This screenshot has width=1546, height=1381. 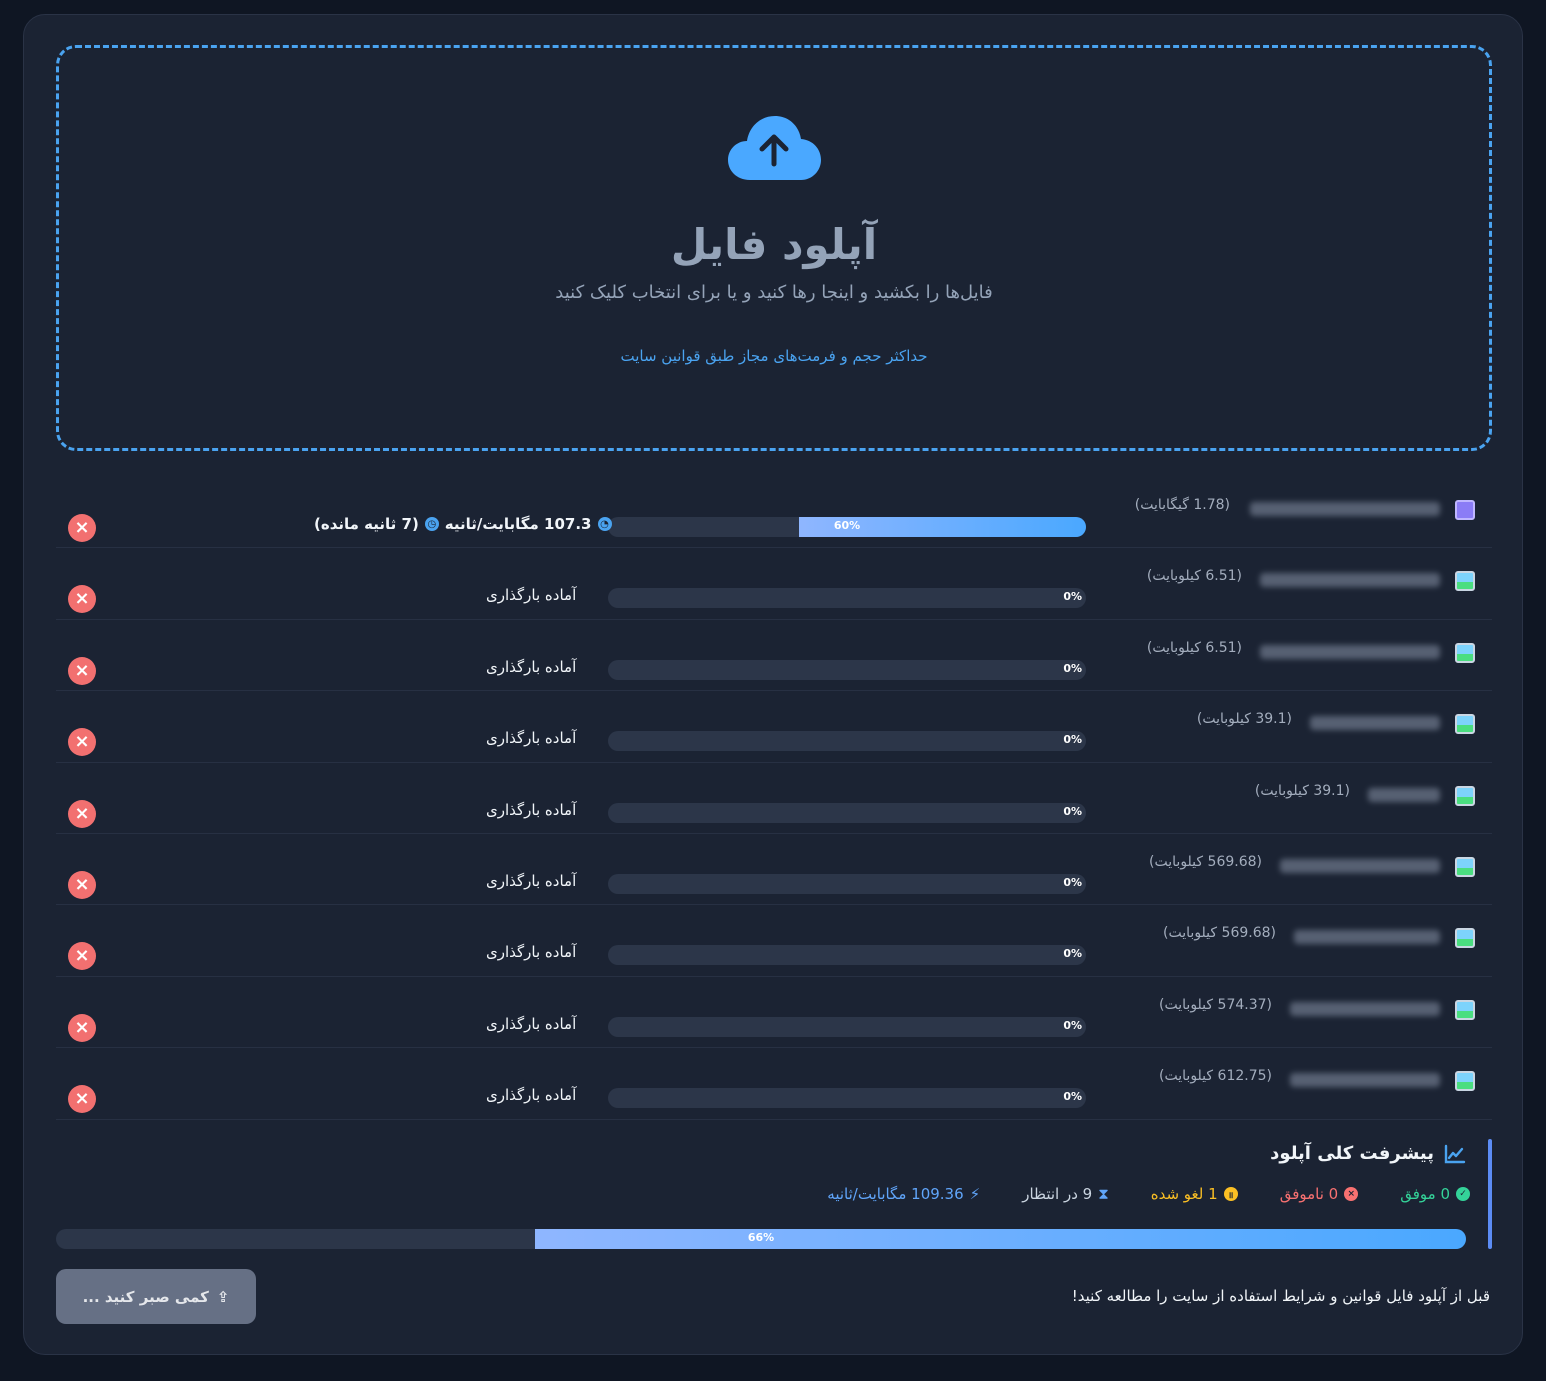 I want to click on x-circle-icon: ×, so click(x=1351, y=1194).